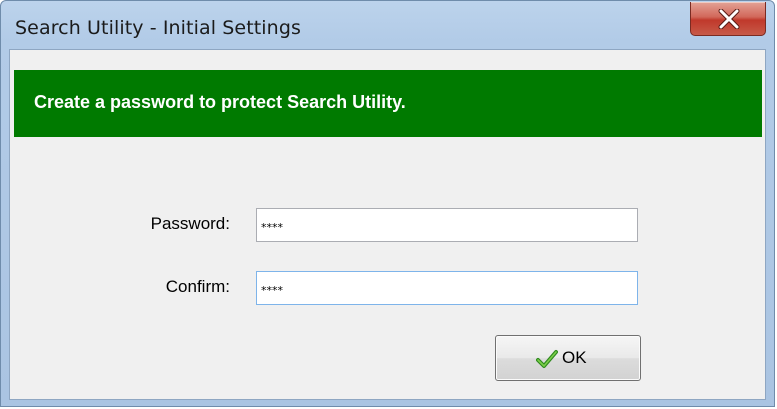  Describe the element at coordinates (547, 359) in the screenshot. I see `checkmark-icon` at that location.